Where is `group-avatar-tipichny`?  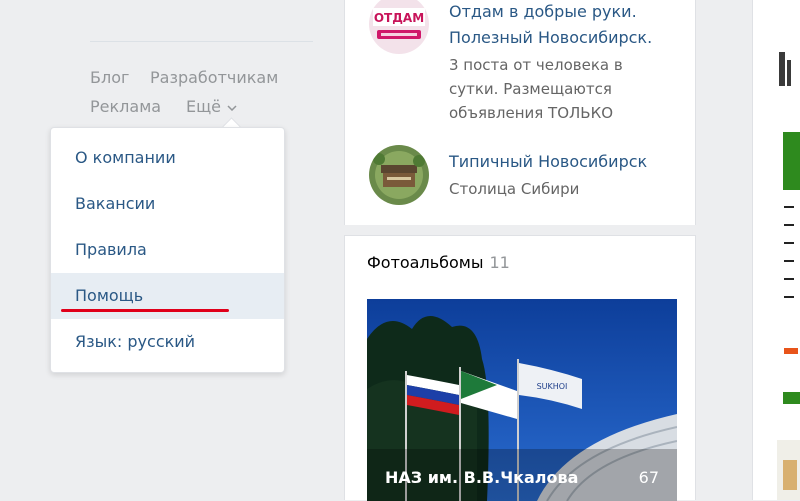
group-avatar-tipichny is located at coordinates (399, 175).